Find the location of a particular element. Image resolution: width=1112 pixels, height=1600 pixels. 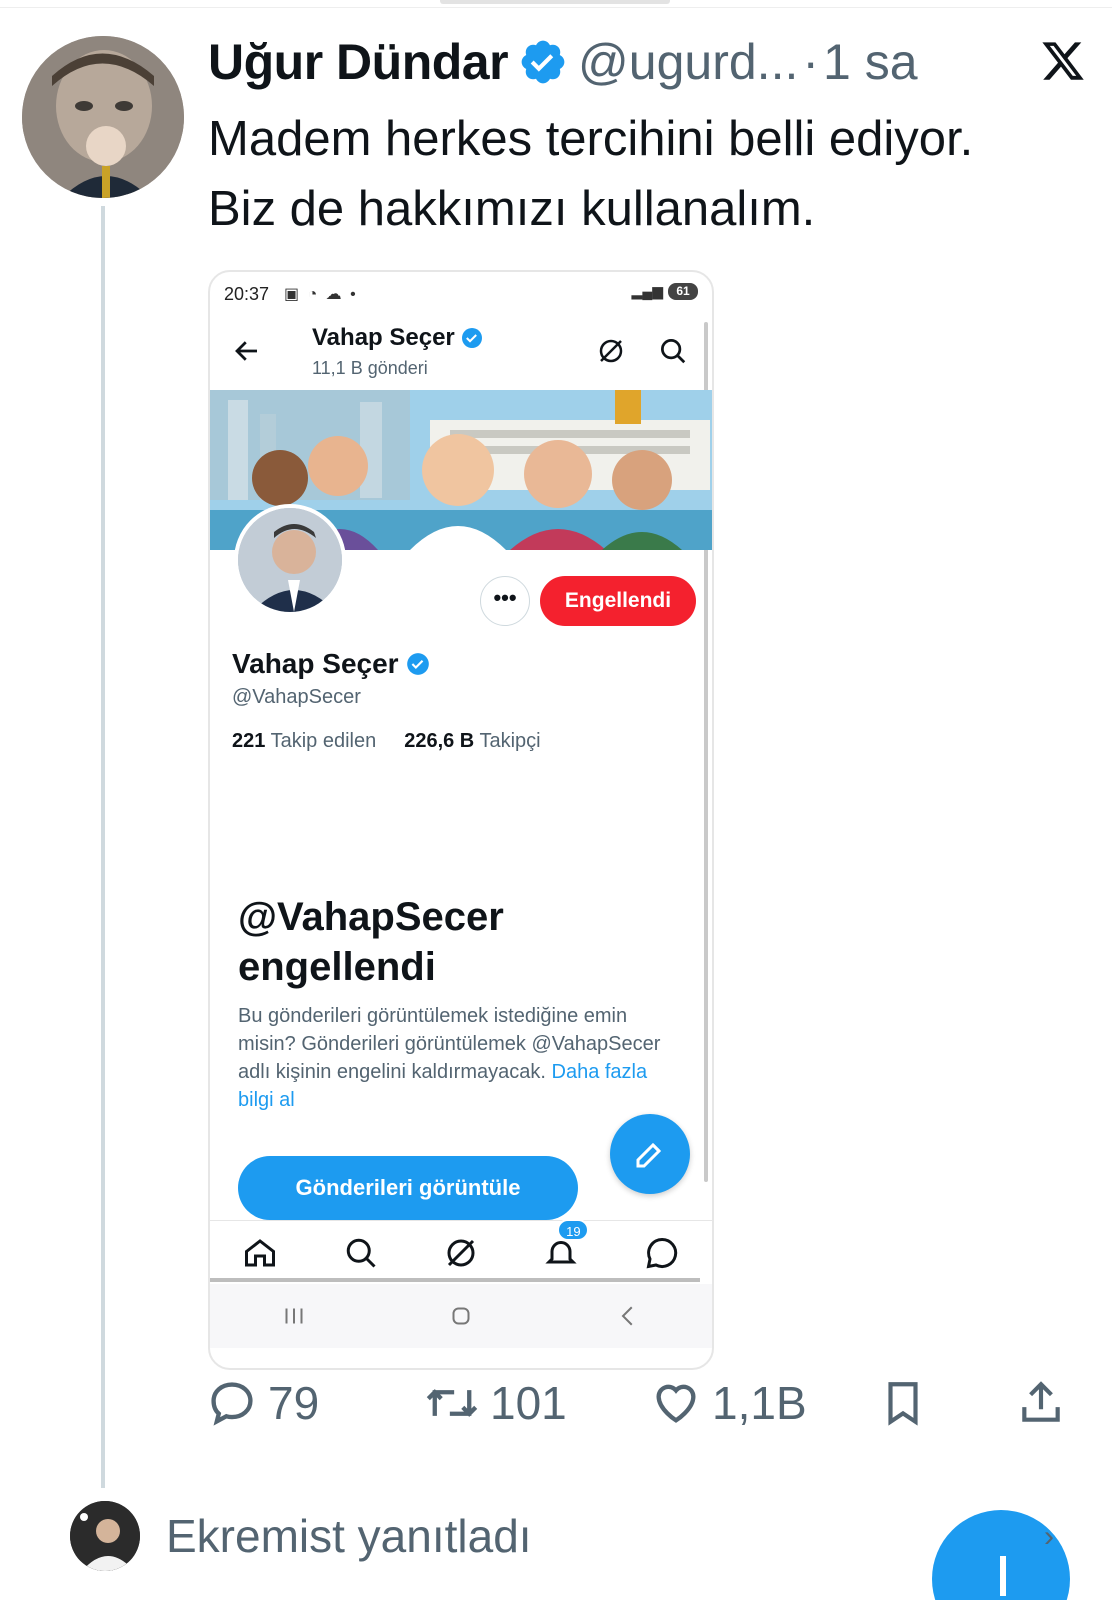

blocked-heading-line: @VahapSecer is located at coordinates (371, 917).